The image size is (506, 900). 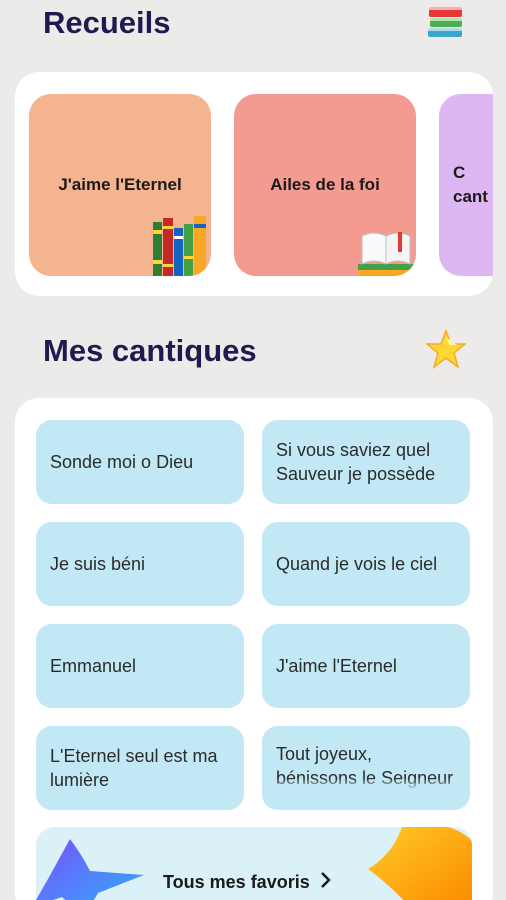 What do you see at coordinates (446, 351) in the screenshot?
I see `star-icon` at bounding box center [446, 351].